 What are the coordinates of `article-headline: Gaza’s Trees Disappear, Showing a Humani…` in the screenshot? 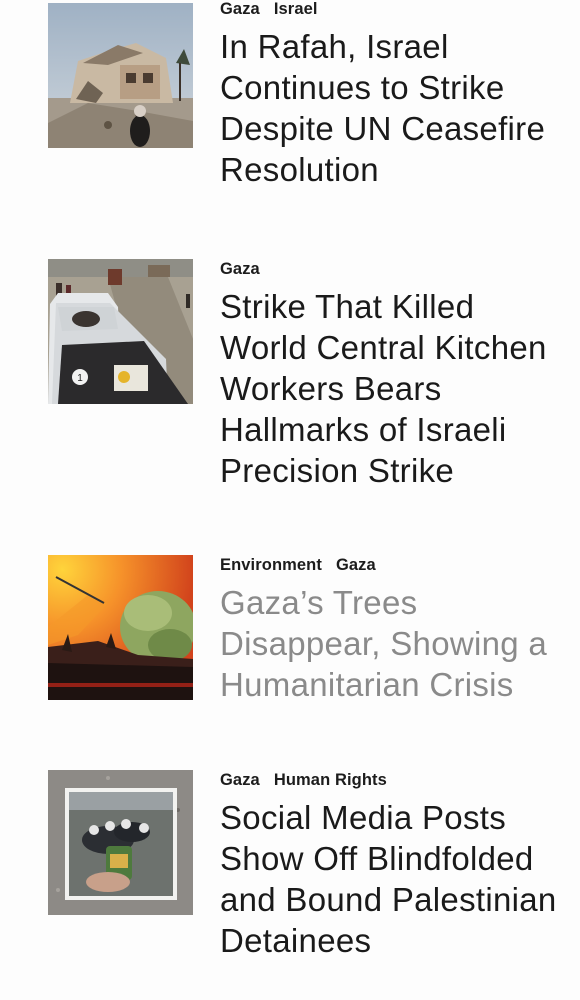 It's located at (390, 643).